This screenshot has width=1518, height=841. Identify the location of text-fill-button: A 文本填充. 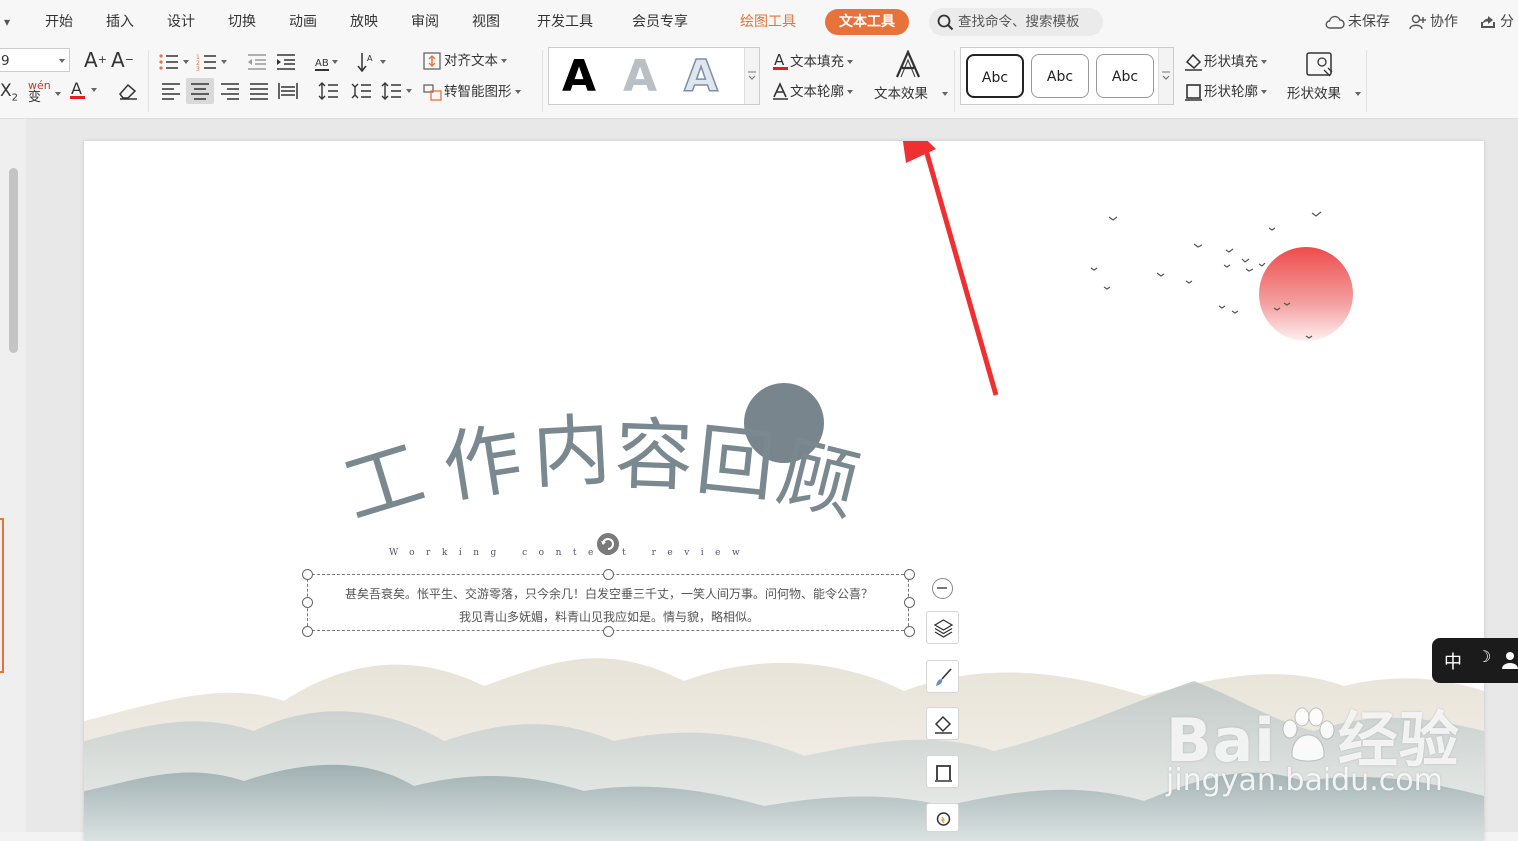
(812, 61).